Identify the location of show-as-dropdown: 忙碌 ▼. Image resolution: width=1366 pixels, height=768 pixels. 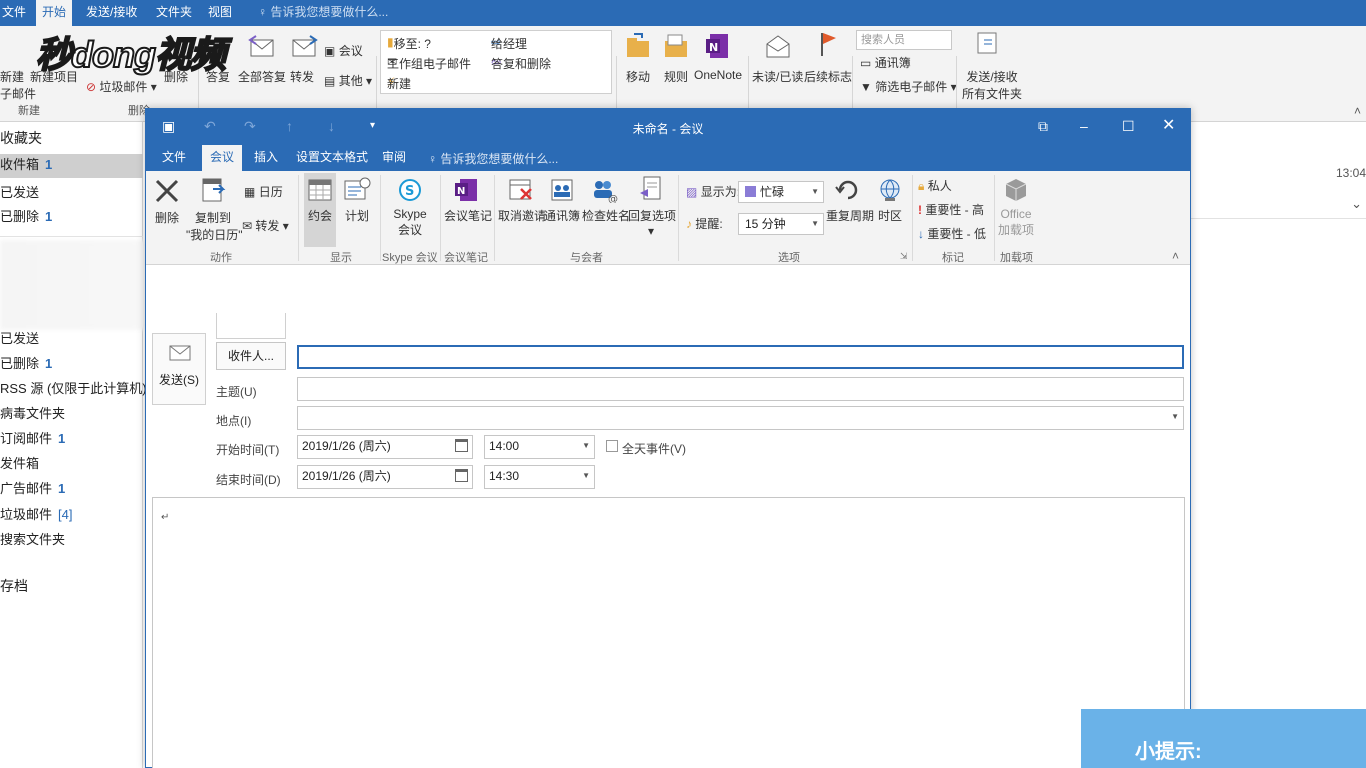
(781, 192).